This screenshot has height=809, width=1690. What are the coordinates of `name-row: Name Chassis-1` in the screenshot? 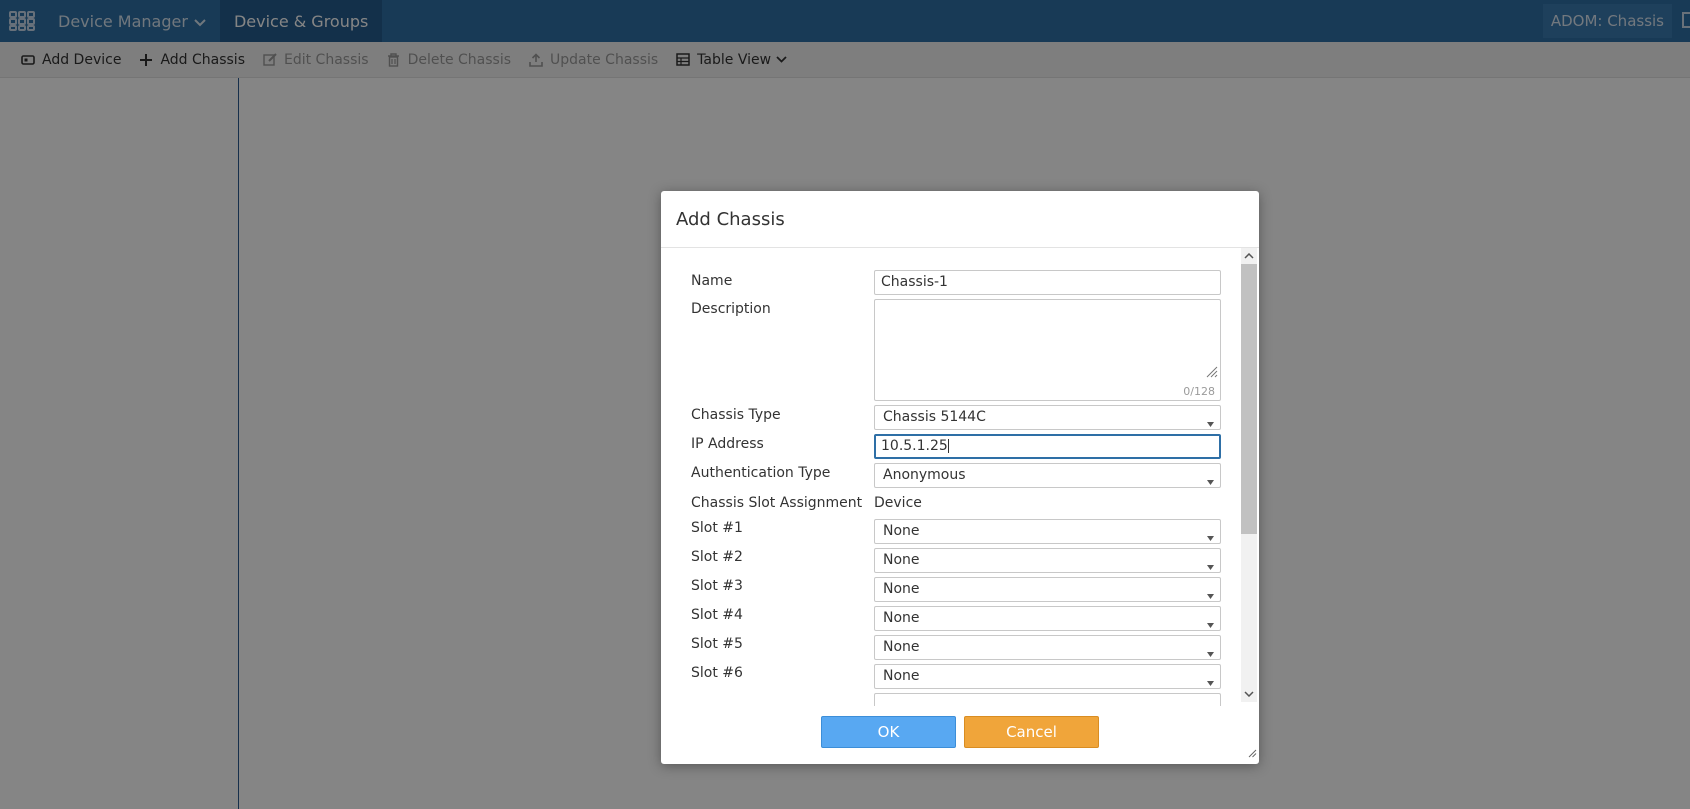 It's located at (956, 283).